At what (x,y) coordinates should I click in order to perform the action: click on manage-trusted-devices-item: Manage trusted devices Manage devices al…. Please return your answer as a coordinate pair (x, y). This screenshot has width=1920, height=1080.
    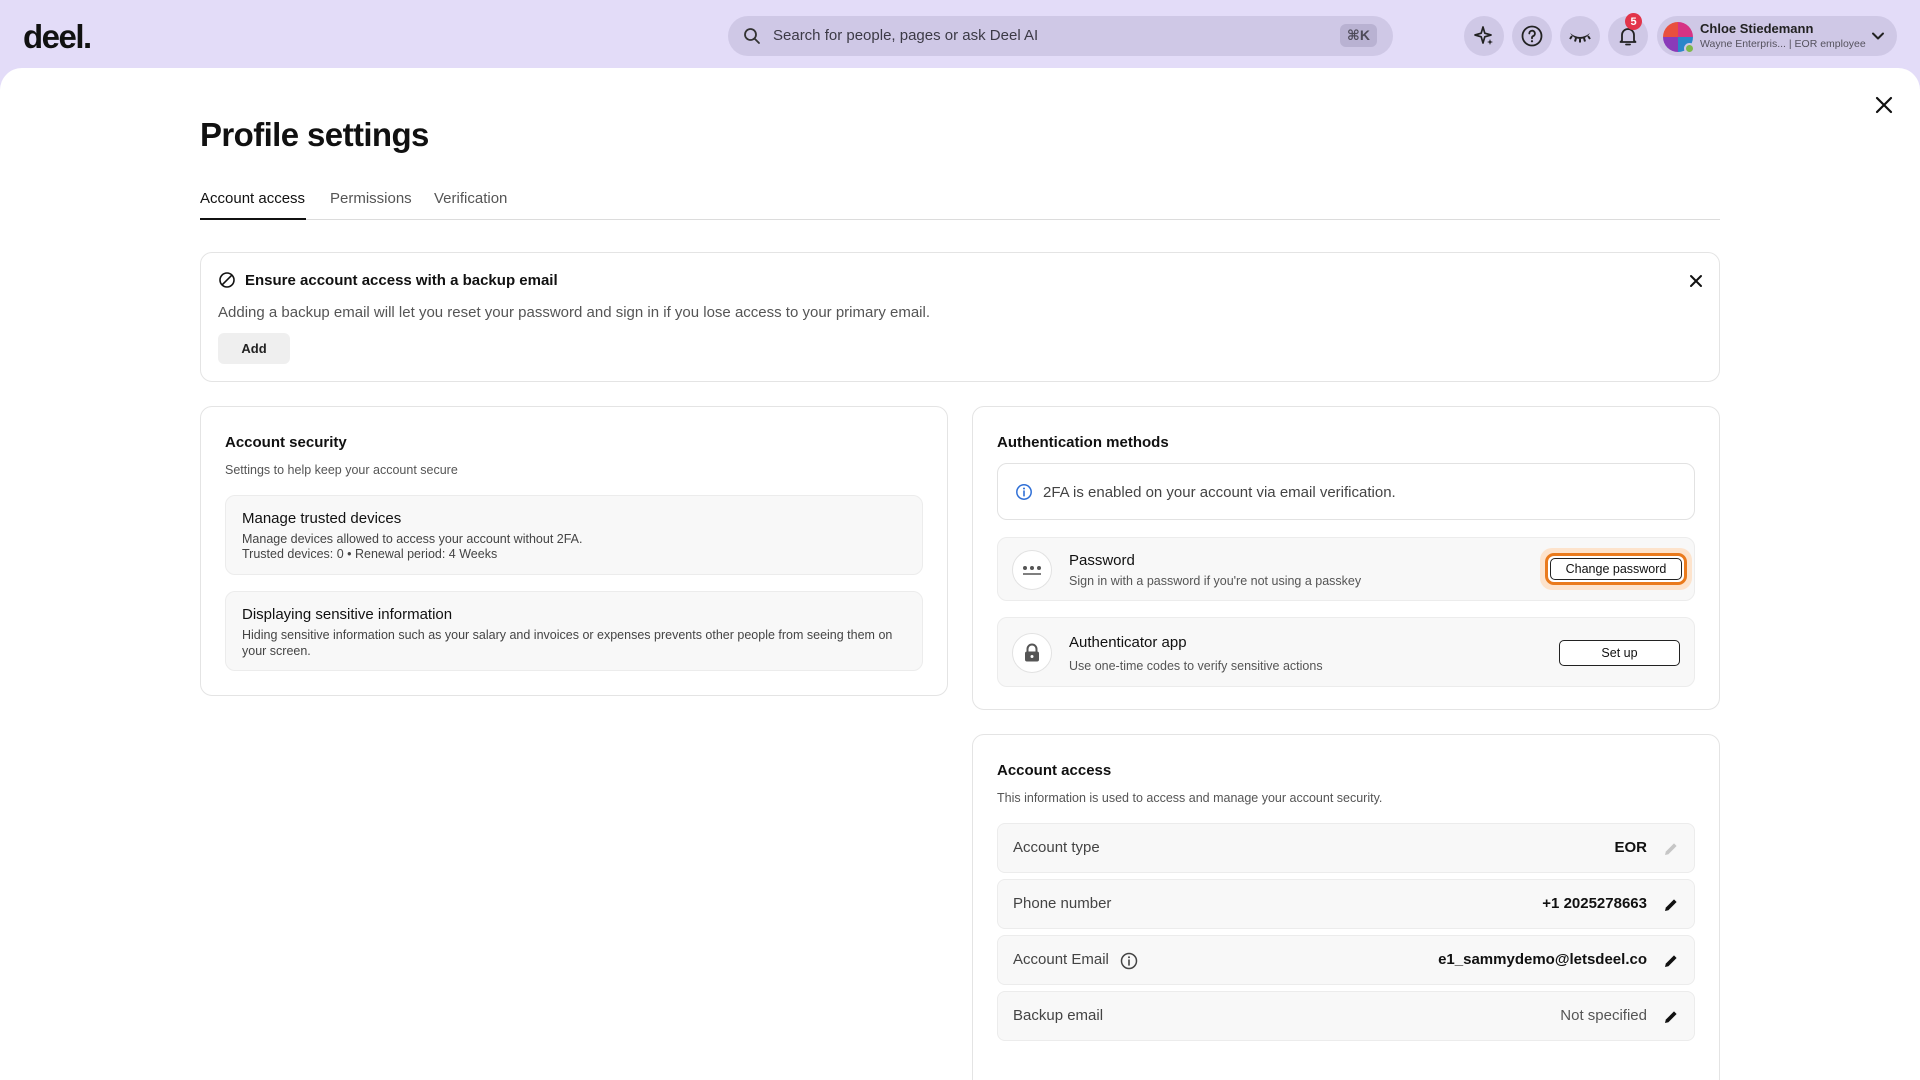
    Looking at the image, I should click on (574, 535).